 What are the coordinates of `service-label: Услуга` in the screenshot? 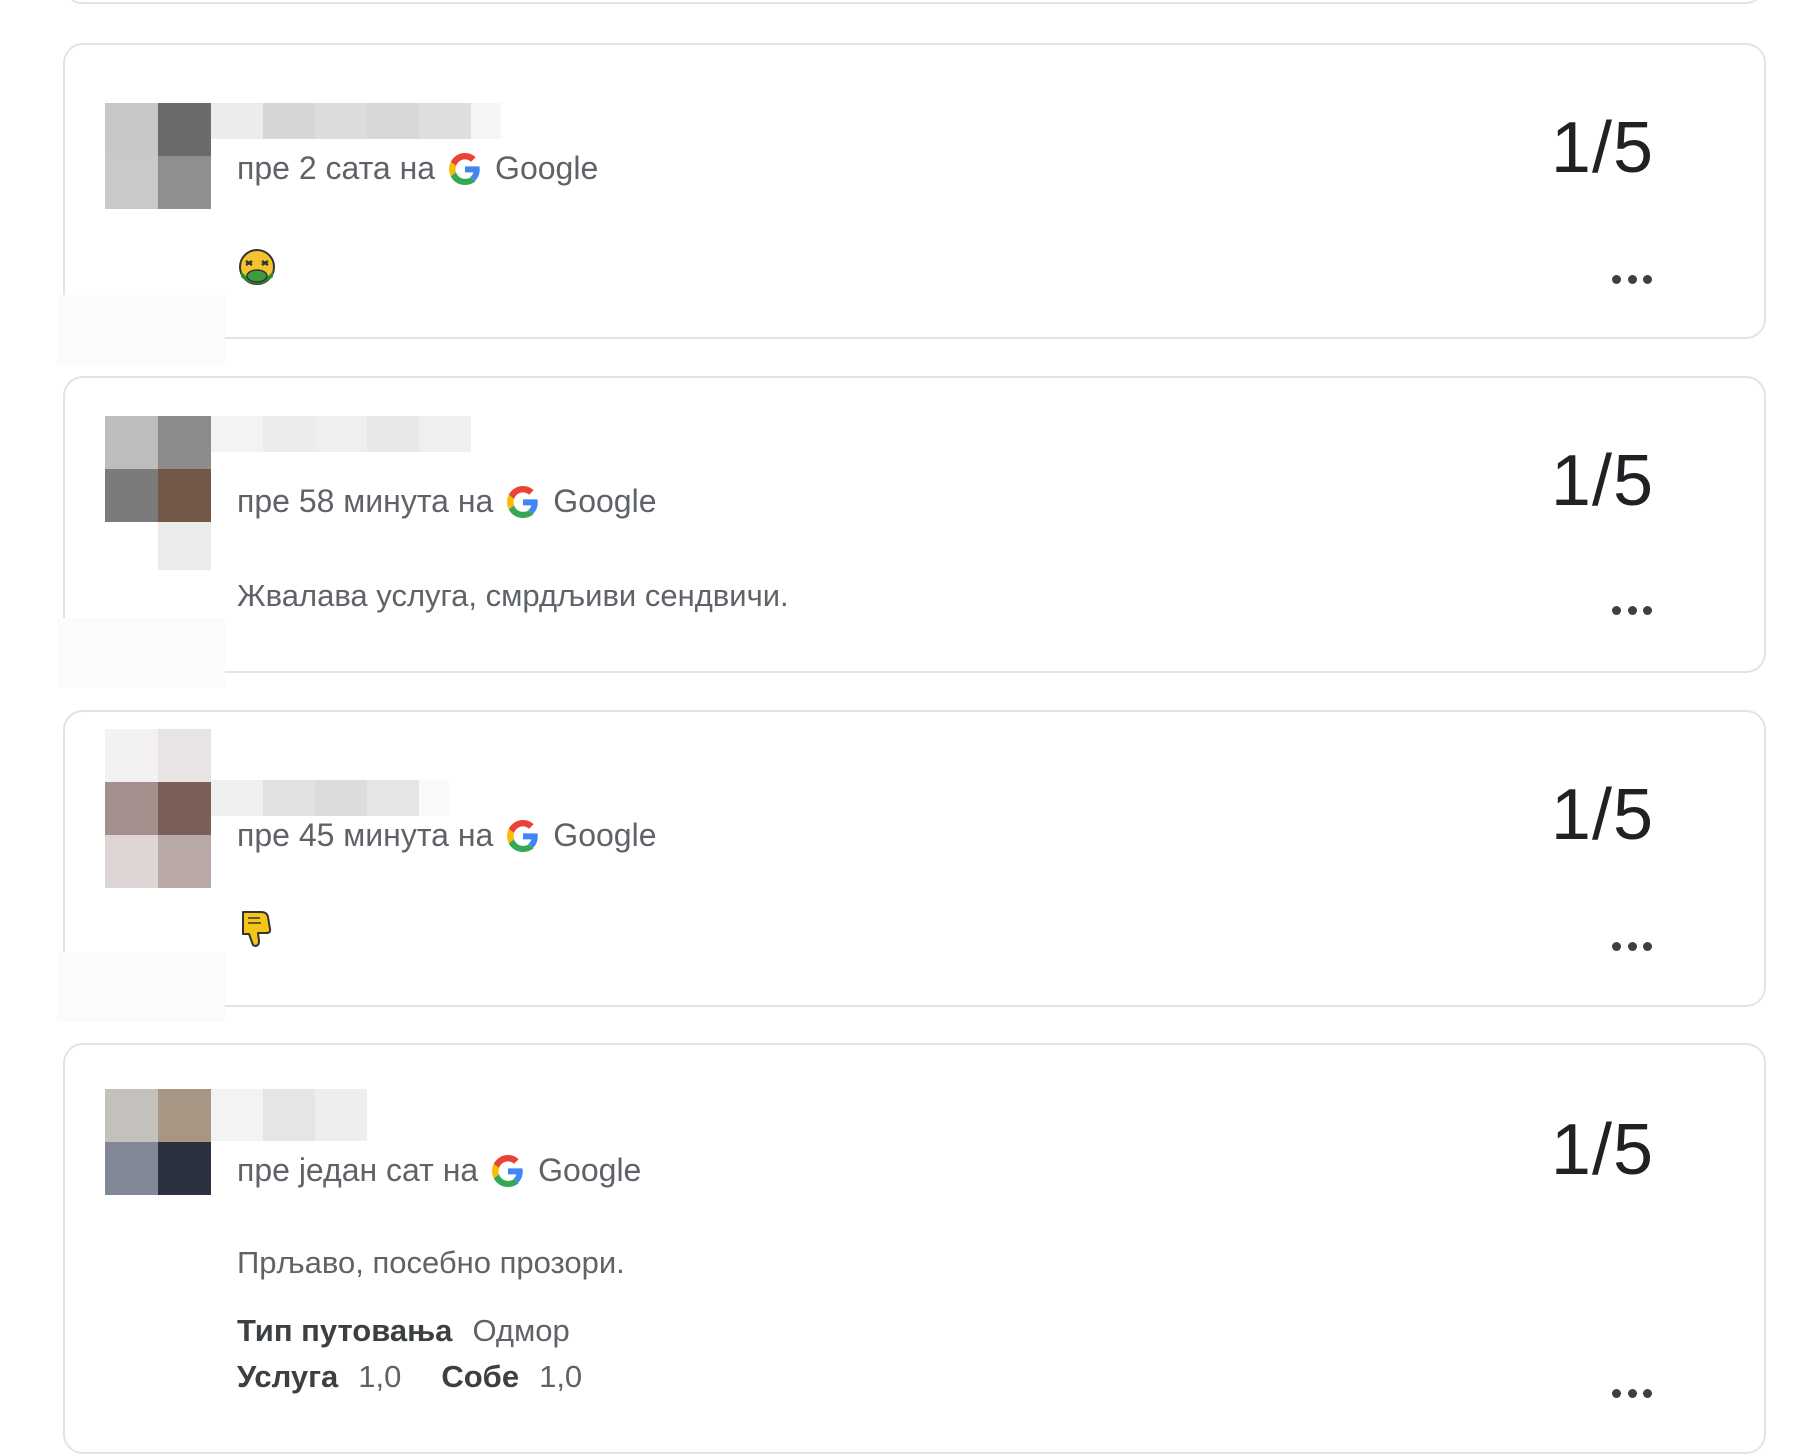 It's located at (288, 1376).